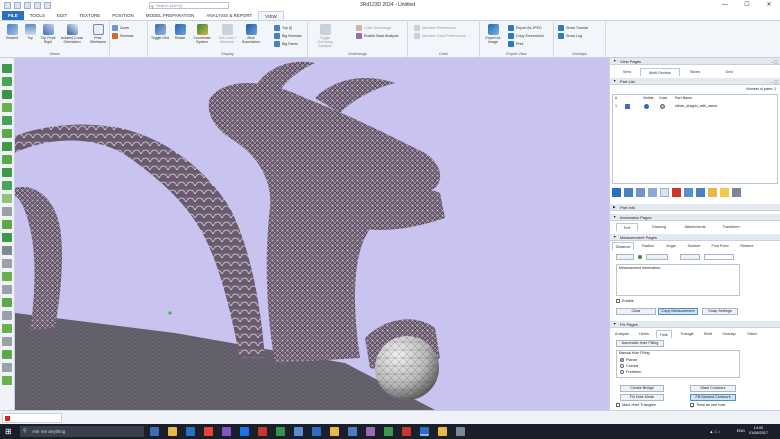 This screenshot has height=439, width=780. What do you see at coordinates (747, 246) in the screenshot?
I see `tab-restore: Restore` at bounding box center [747, 246].